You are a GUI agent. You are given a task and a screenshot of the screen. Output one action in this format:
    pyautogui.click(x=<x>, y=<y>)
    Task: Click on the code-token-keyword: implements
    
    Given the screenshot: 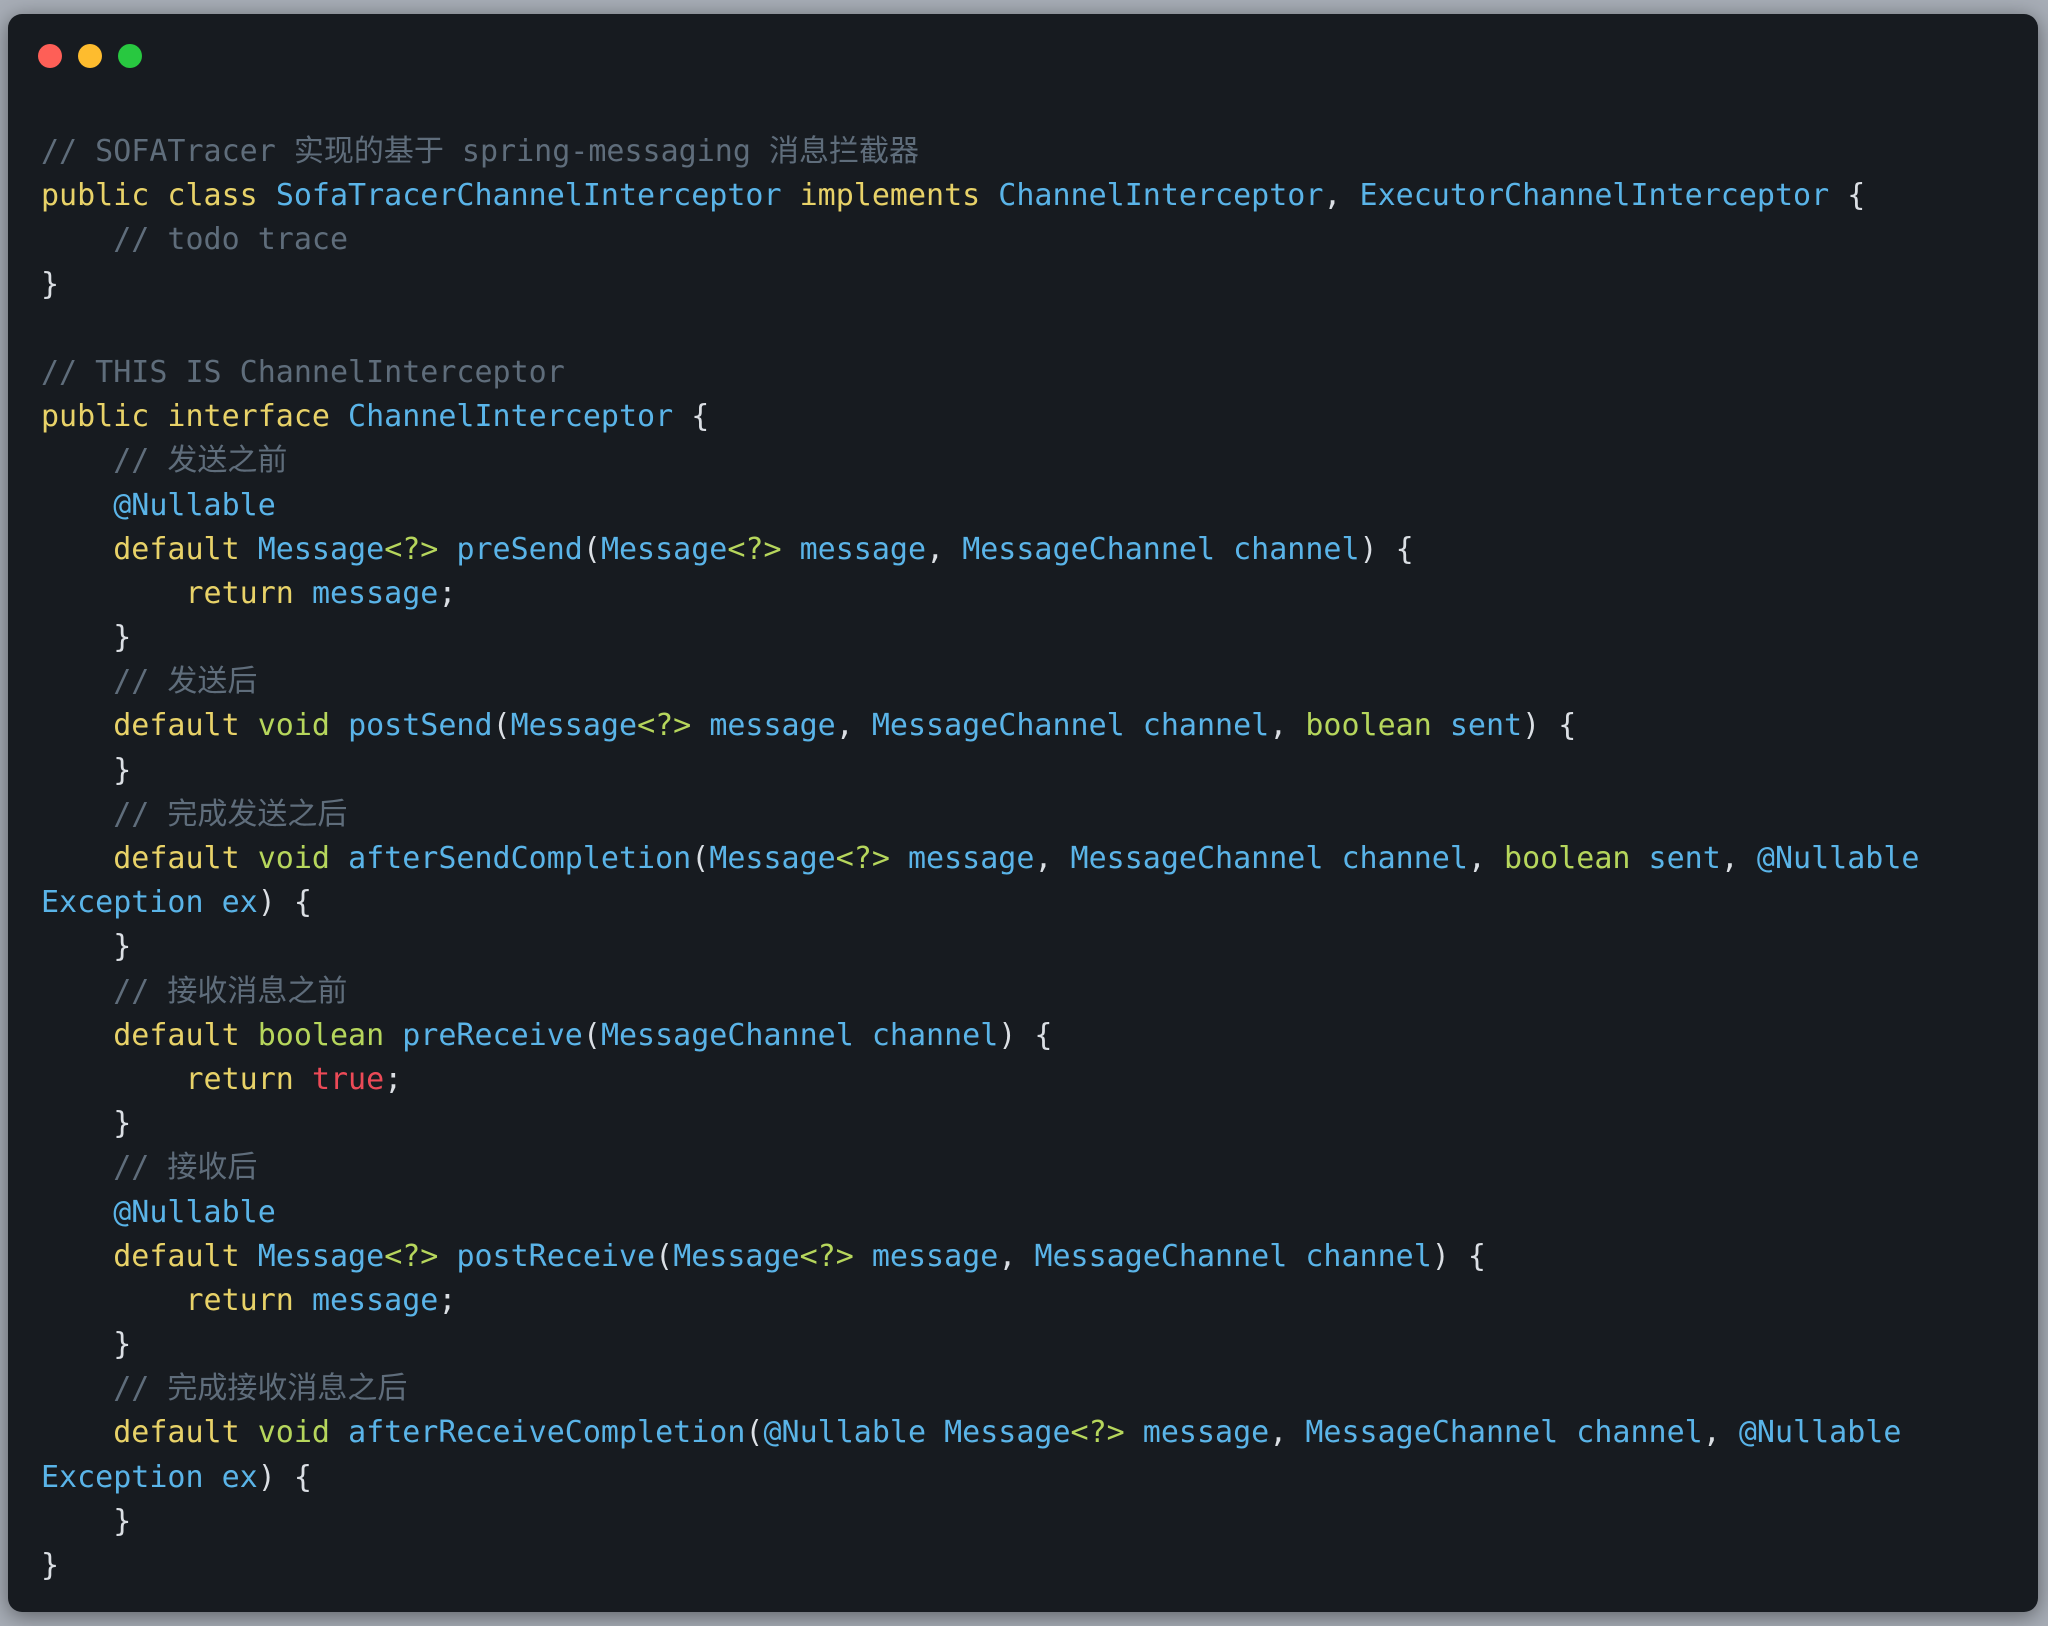 What is the action you would take?
    pyautogui.click(x=899, y=196)
    